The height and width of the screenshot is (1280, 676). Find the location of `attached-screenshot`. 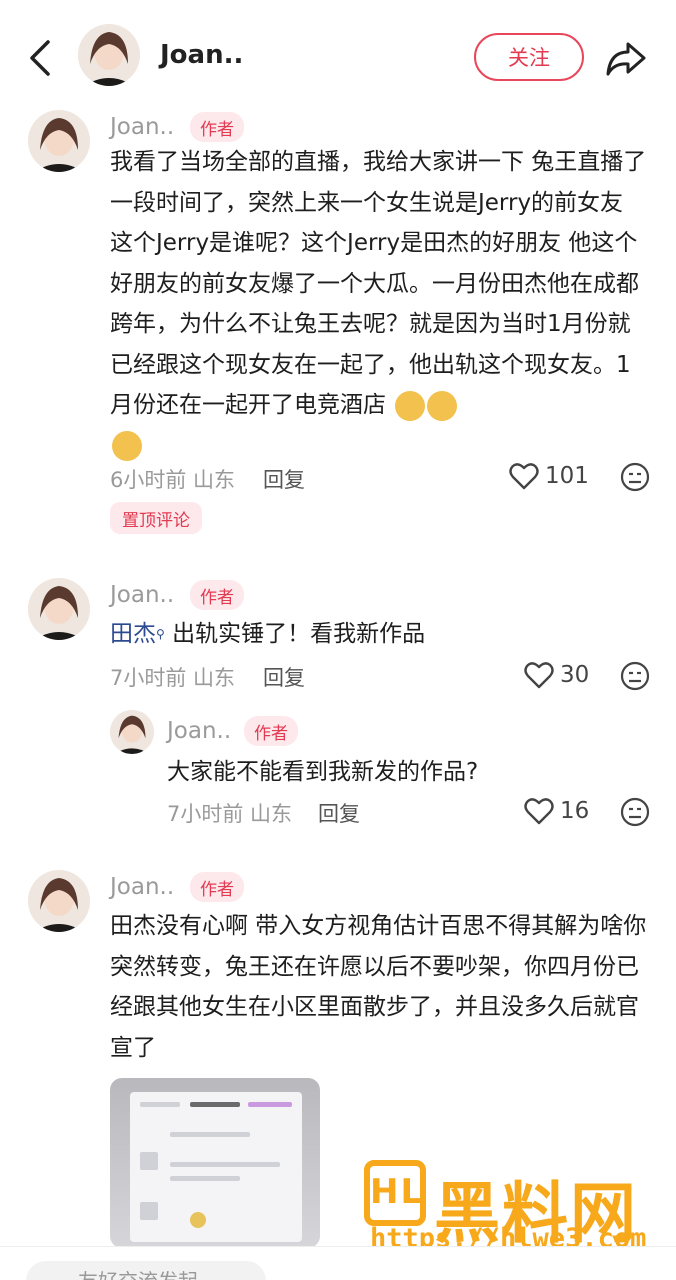

attached-screenshot is located at coordinates (215, 1163).